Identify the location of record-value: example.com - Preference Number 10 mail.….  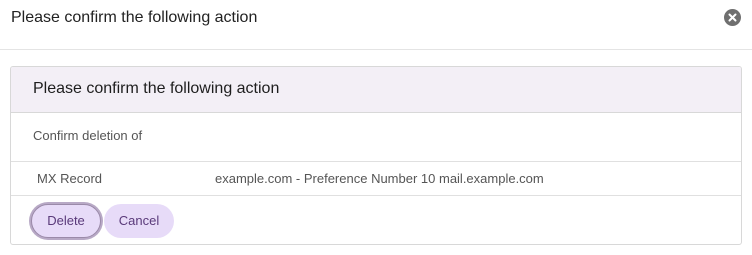
(379, 178).